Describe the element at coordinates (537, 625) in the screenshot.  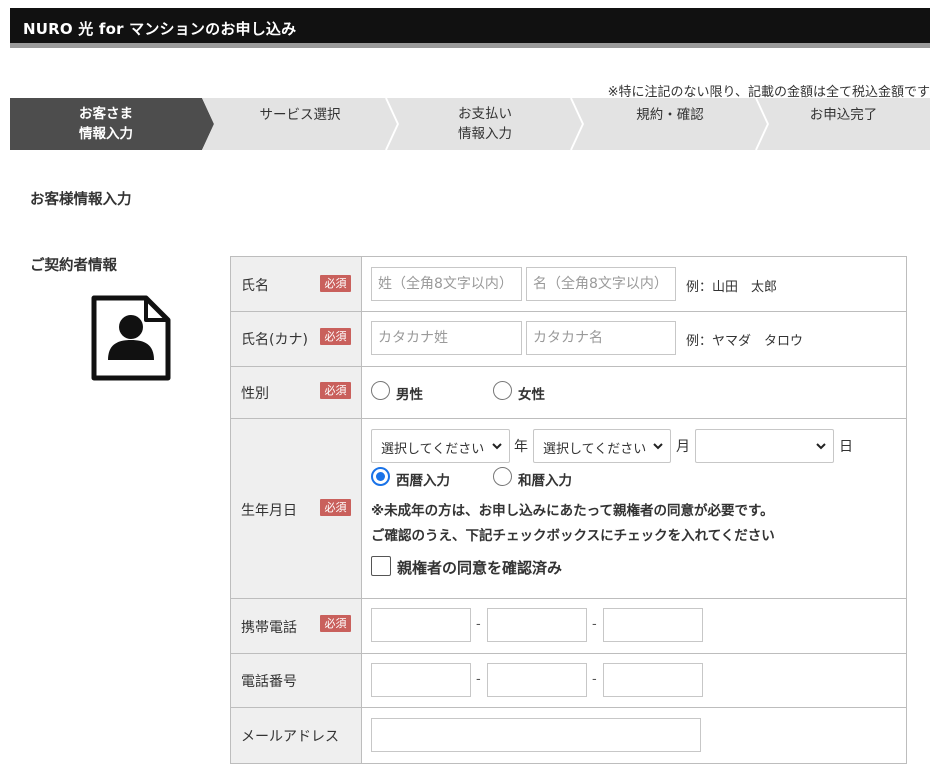
I see `mobile-part2-input` at that location.